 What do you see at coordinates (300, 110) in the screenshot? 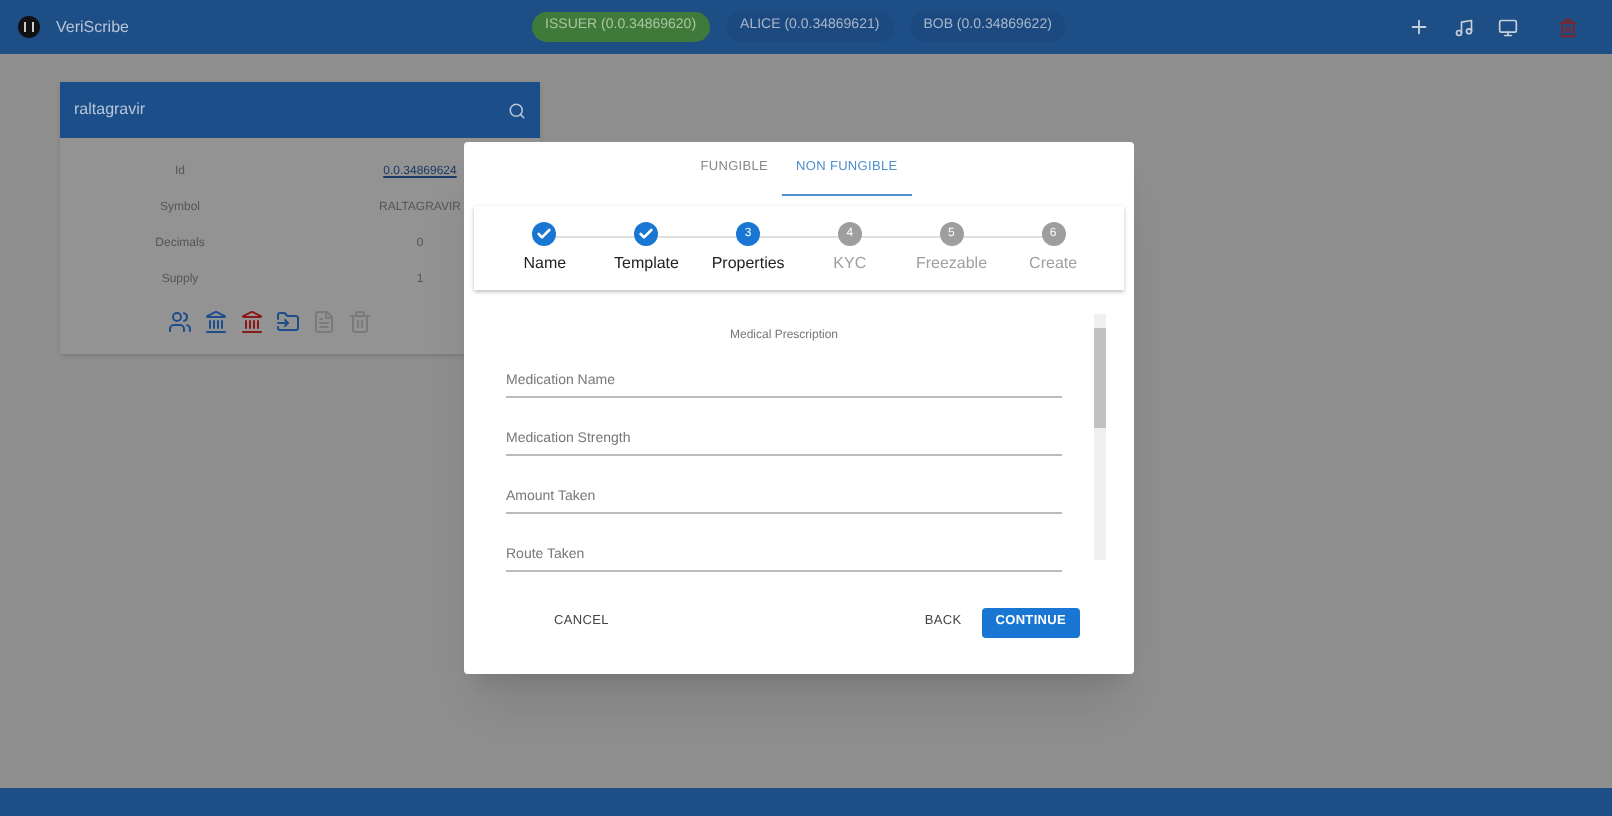
I see `search-field: raltagravir` at bounding box center [300, 110].